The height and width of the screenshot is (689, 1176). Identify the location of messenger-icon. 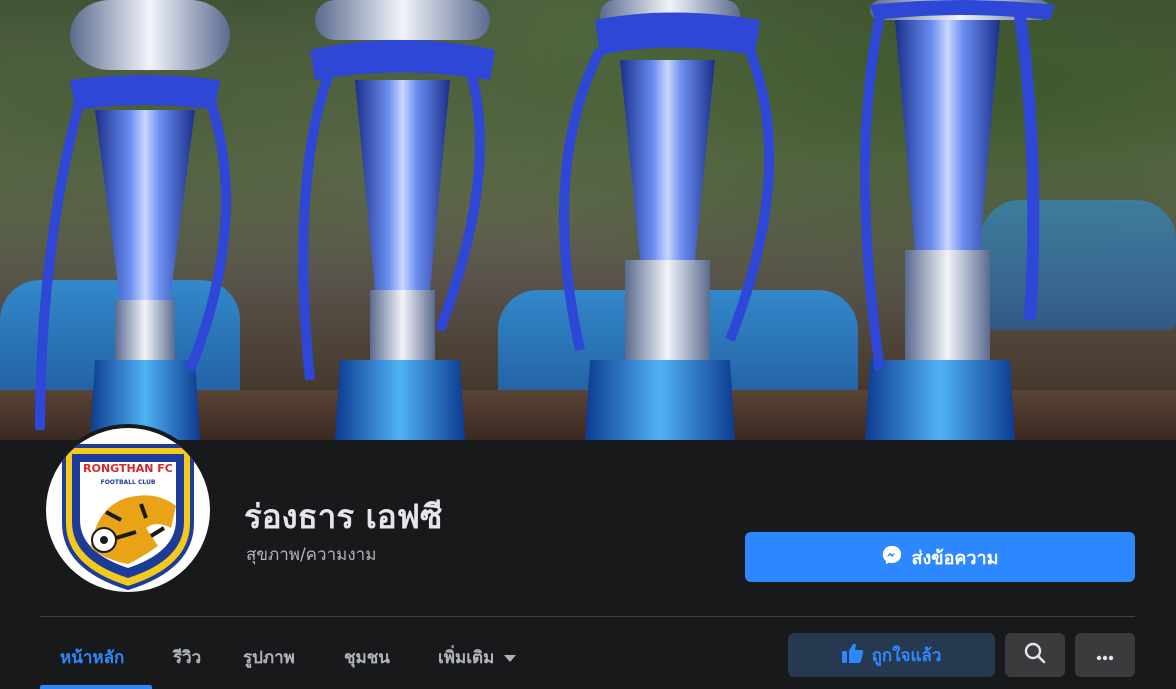
(892, 557).